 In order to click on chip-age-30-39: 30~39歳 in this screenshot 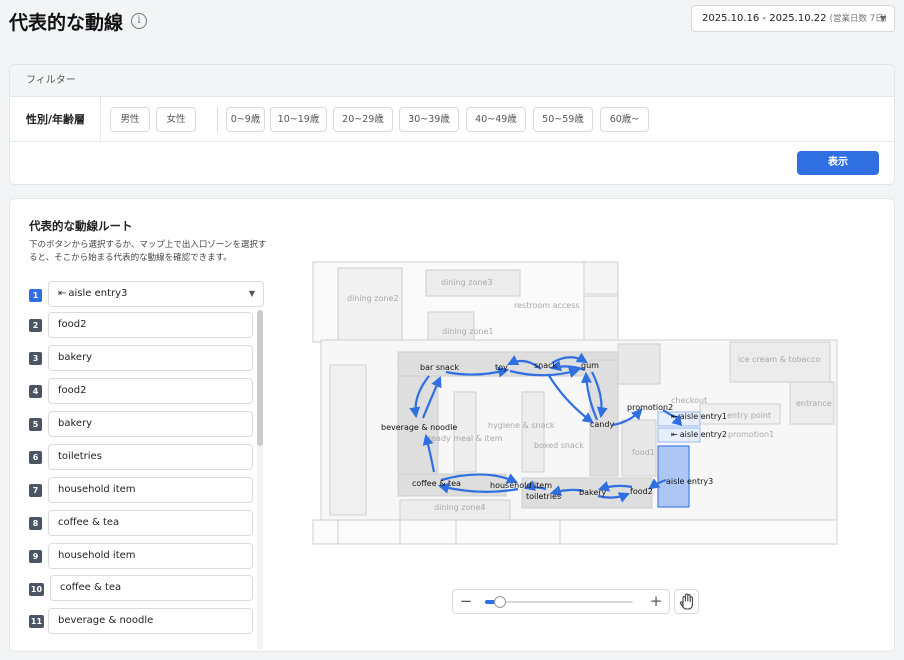, I will do `click(429, 119)`.